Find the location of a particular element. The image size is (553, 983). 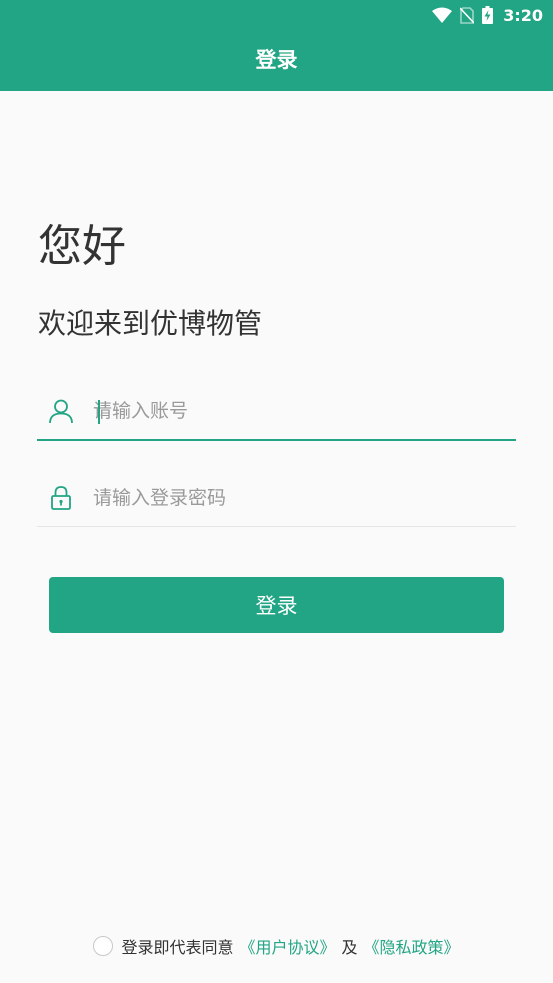

privacy-policy-link: 《隐私政策》 is located at coordinates (412, 946).